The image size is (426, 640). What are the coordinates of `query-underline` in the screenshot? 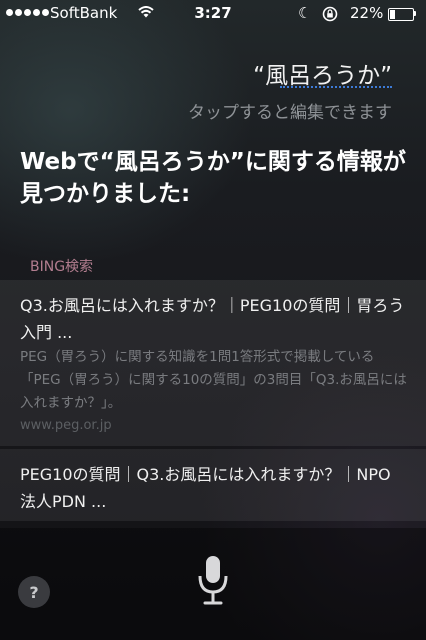 It's located at (336, 87).